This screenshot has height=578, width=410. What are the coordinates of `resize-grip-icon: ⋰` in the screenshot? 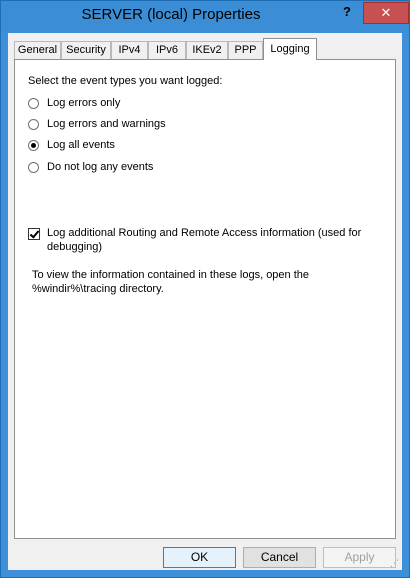 It's located at (395, 563).